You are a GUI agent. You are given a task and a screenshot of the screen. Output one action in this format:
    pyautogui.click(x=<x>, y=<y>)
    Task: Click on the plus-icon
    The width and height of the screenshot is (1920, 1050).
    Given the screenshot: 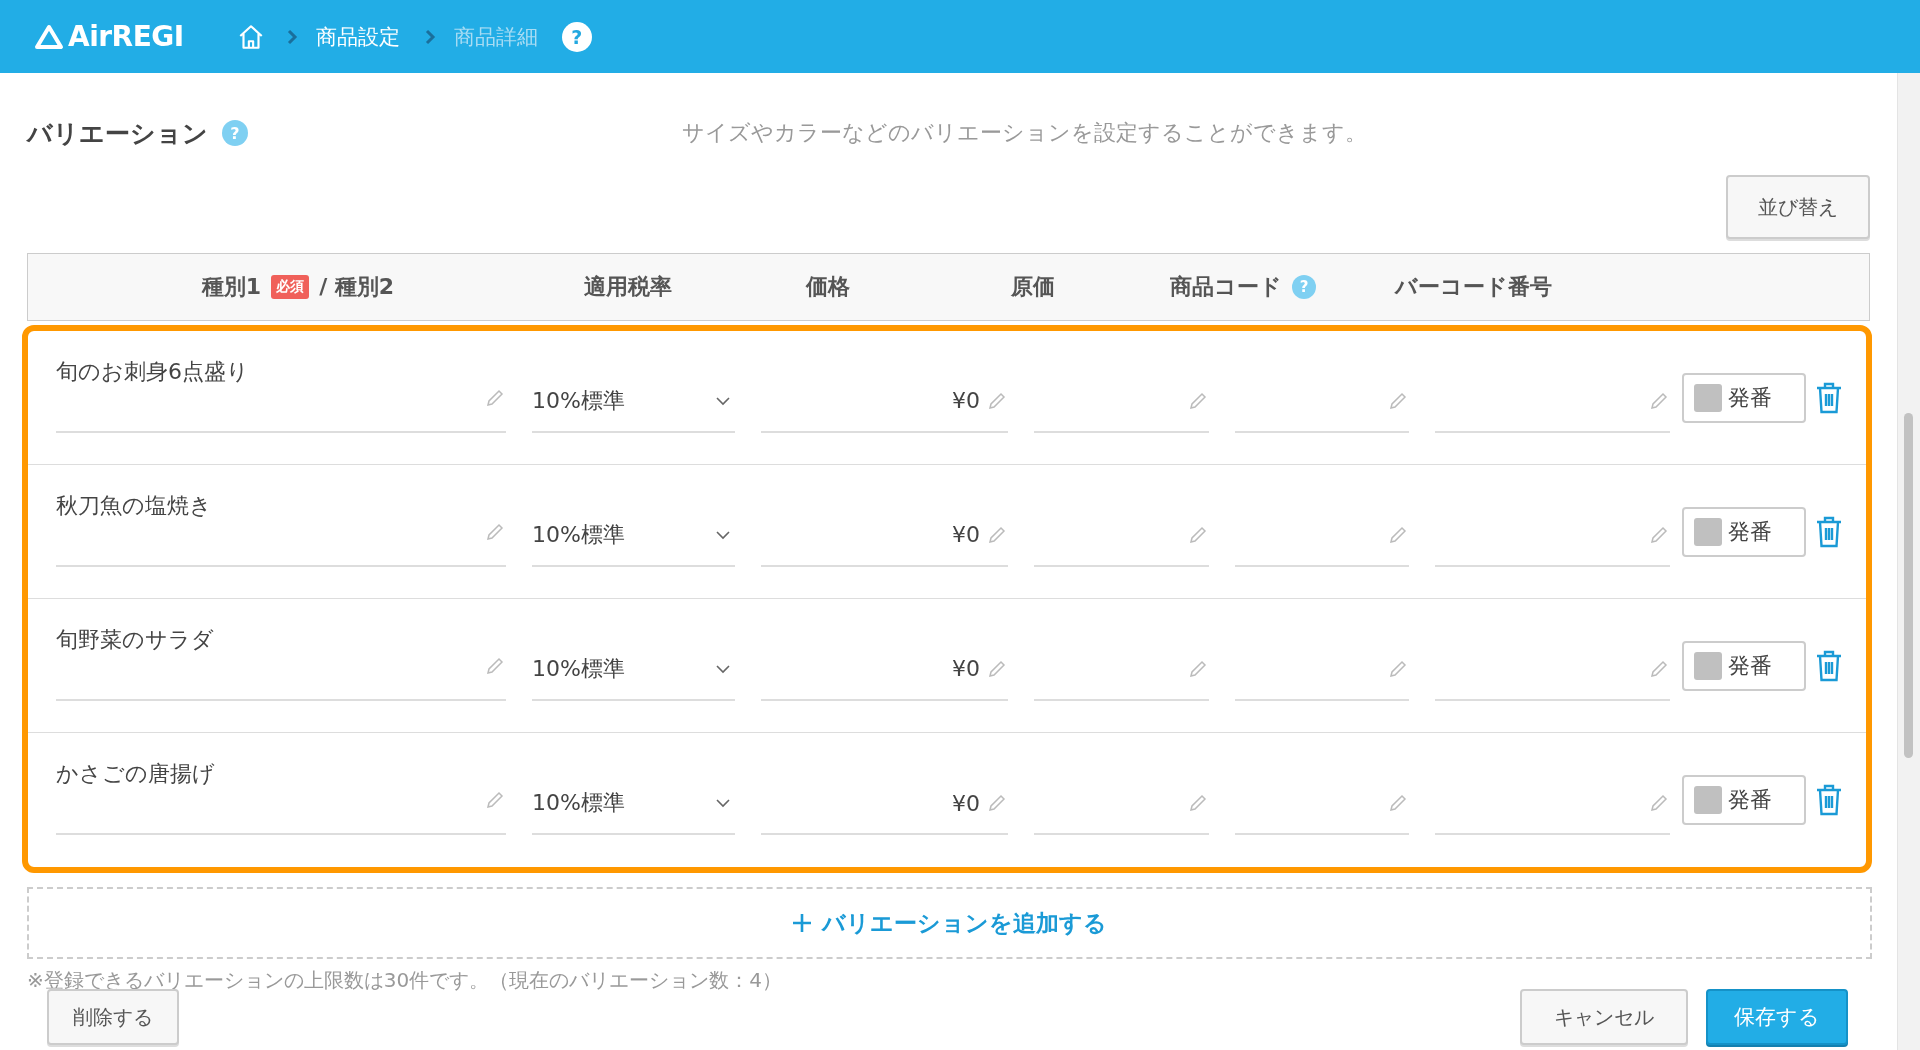 What is the action you would take?
    pyautogui.click(x=802, y=923)
    